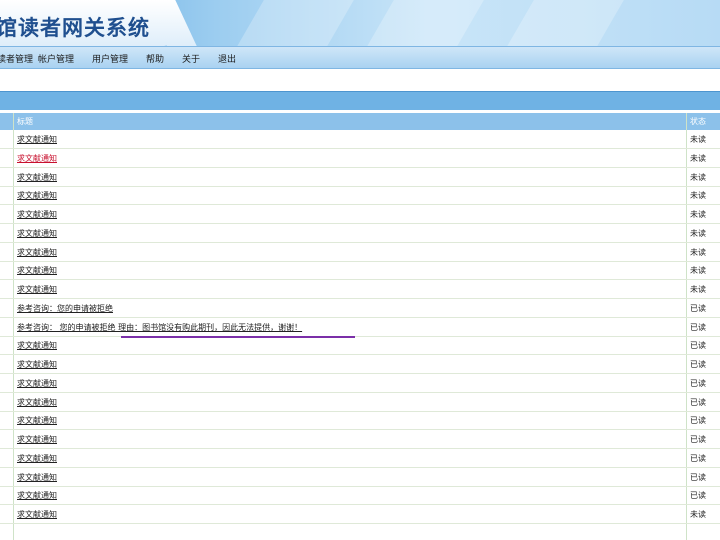 The width and height of the screenshot is (720, 540). I want to click on menu-item-reader-management: 读者管理, so click(16, 58).